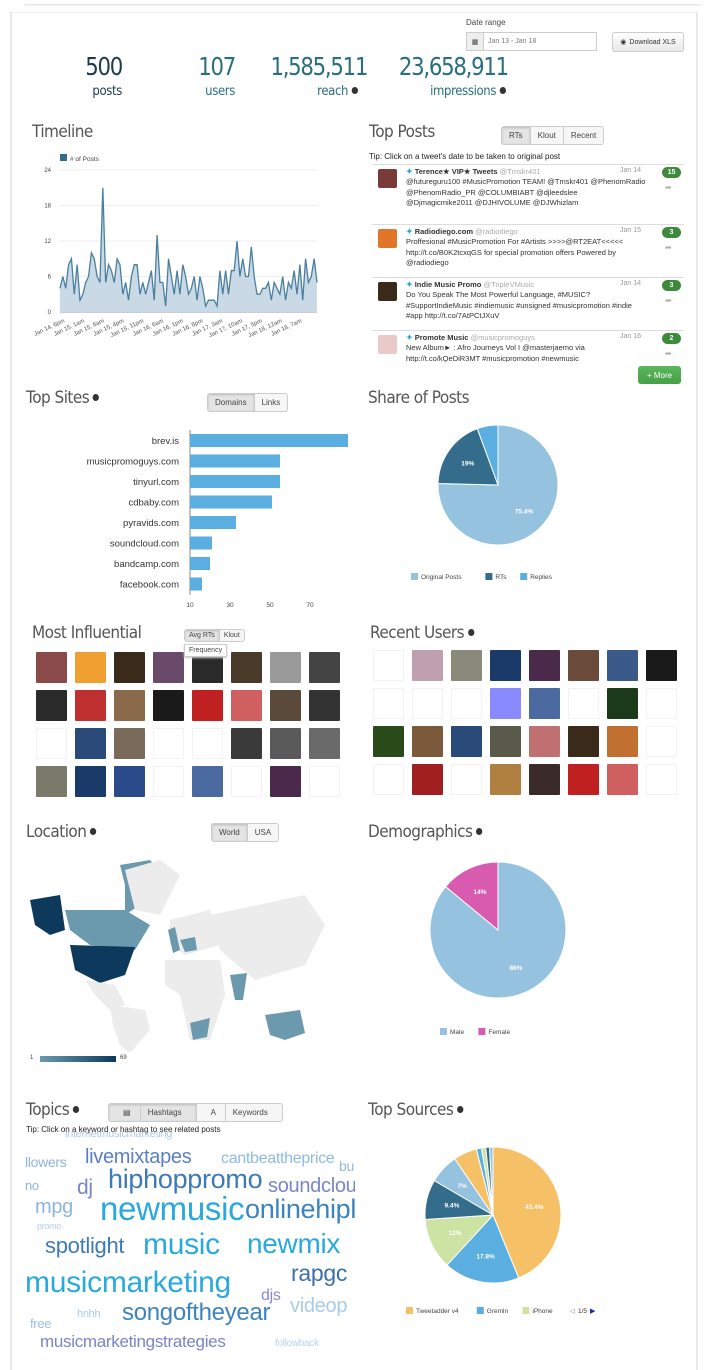 This screenshot has width=710, height=1370. Describe the element at coordinates (102, 964) in the screenshot. I see `map-region-usa` at that location.